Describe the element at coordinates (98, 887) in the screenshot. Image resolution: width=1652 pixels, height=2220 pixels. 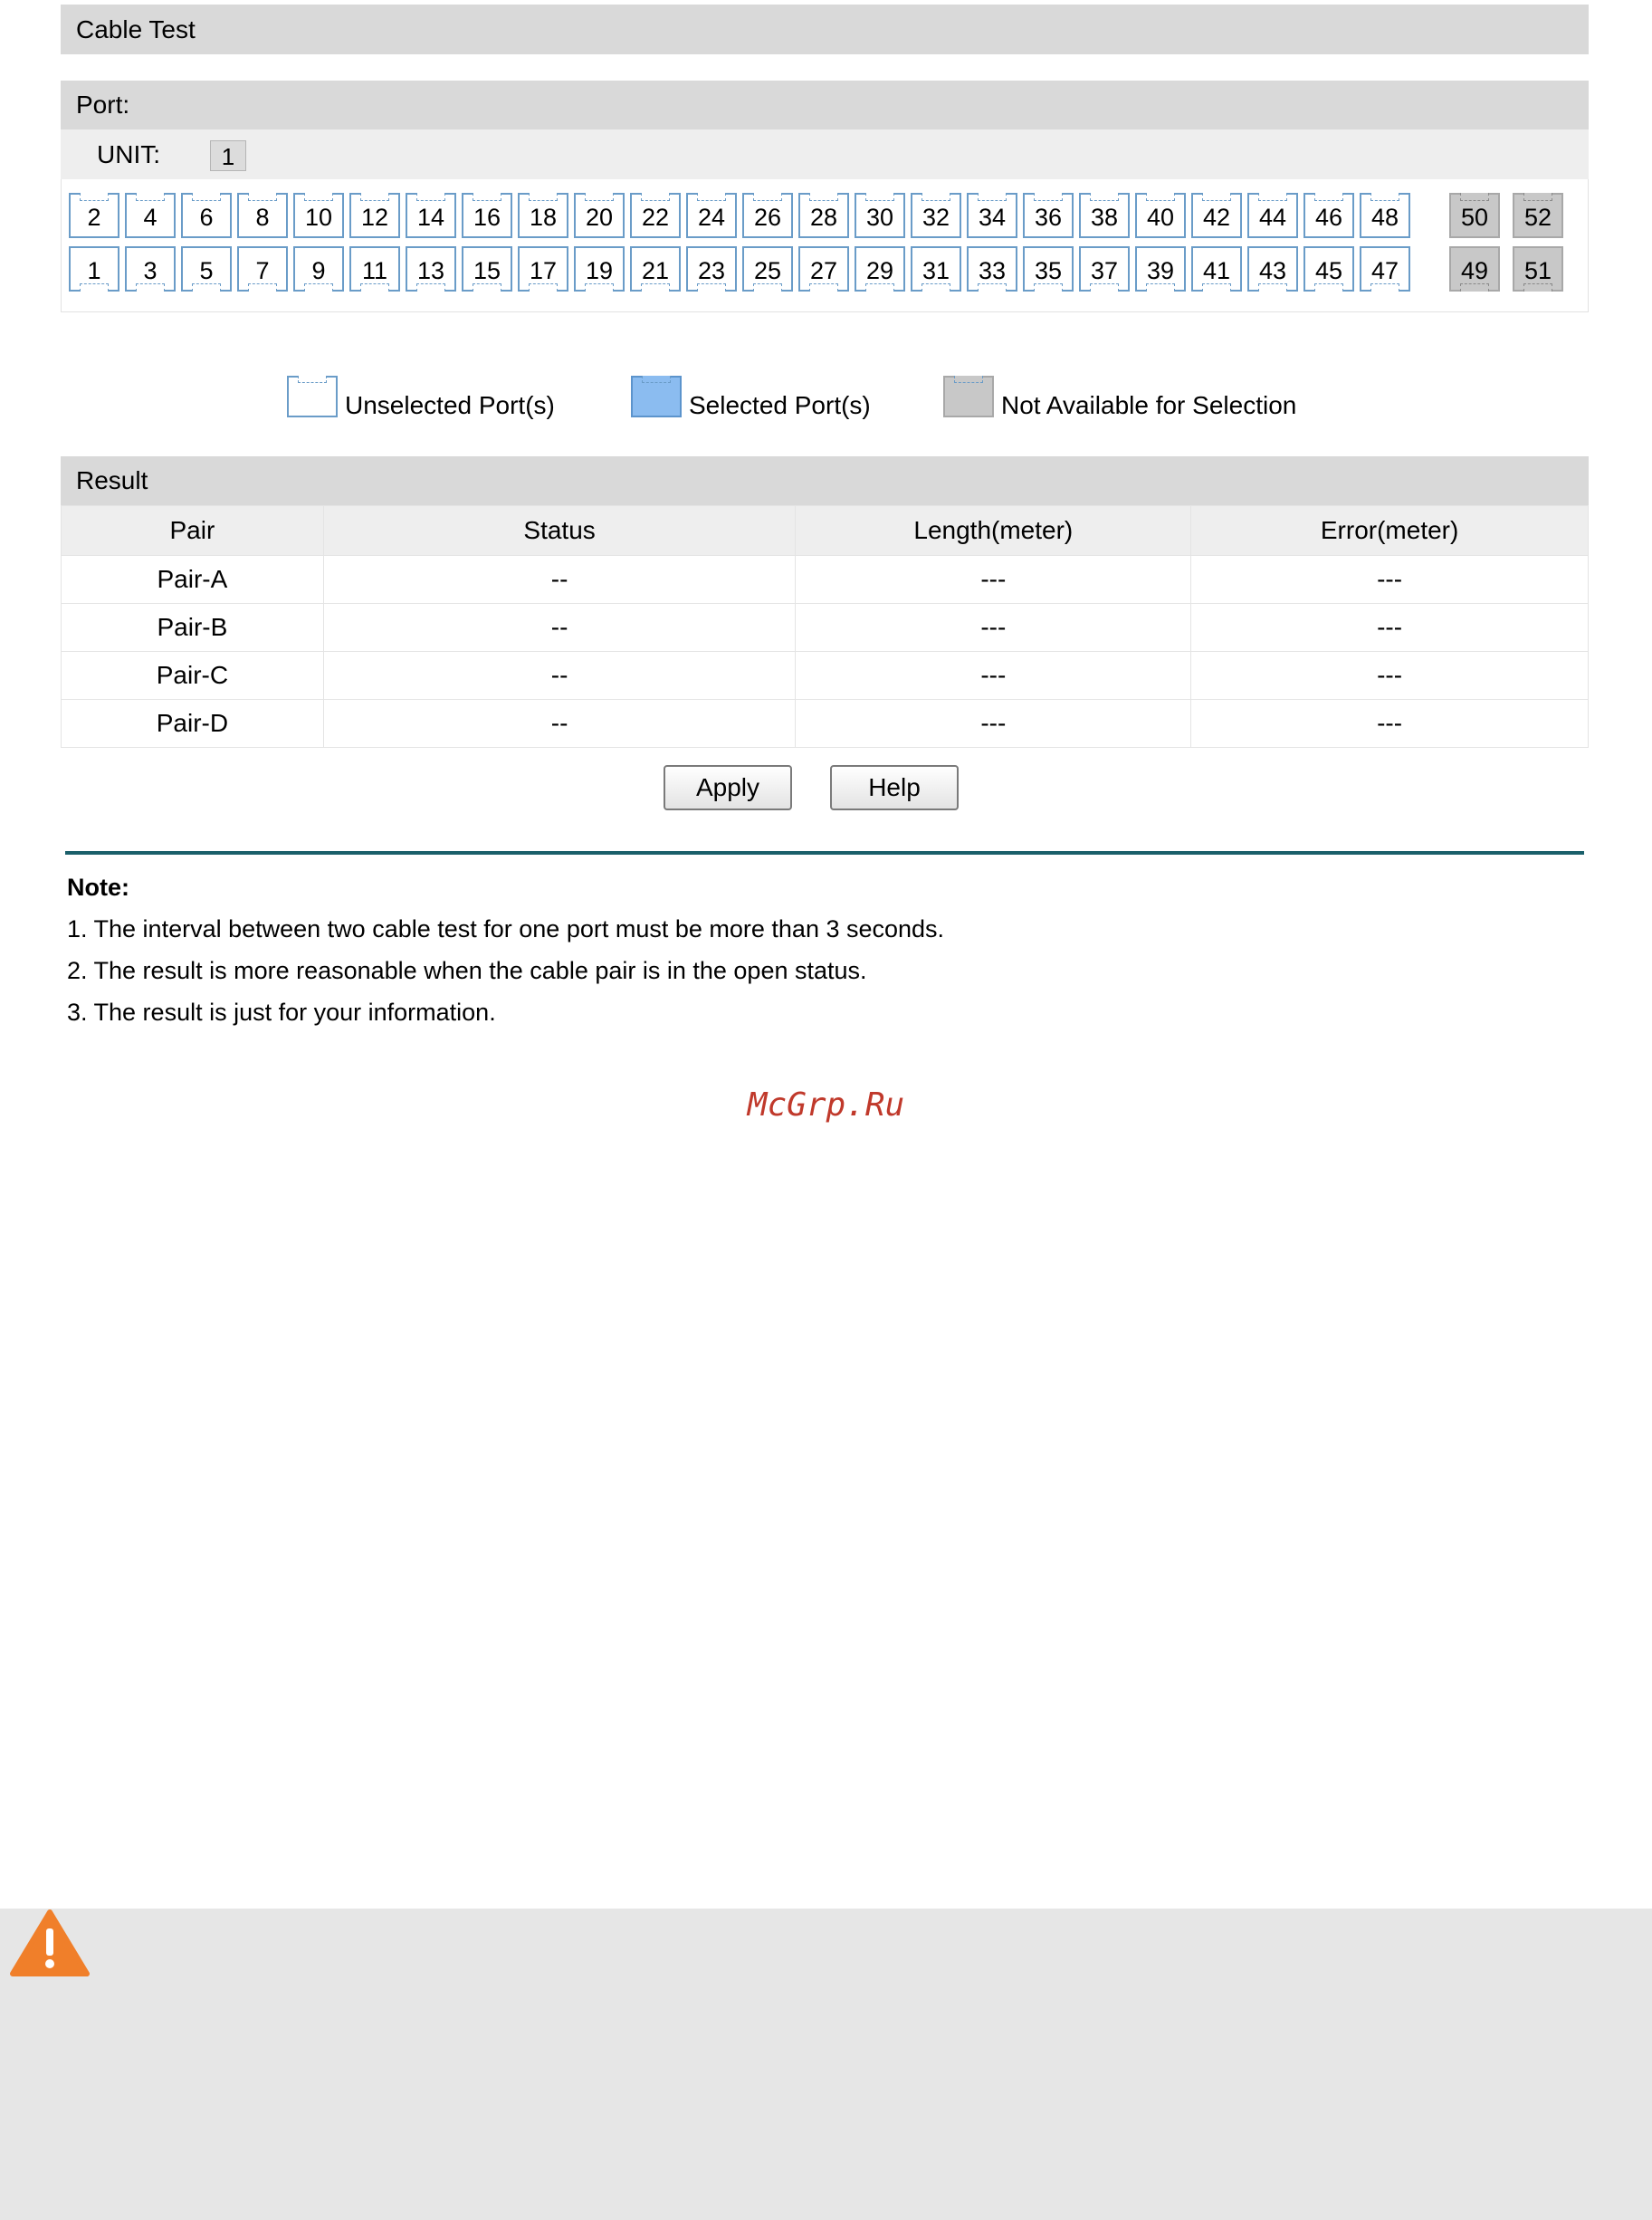
I see `note-title: Note:` at that location.